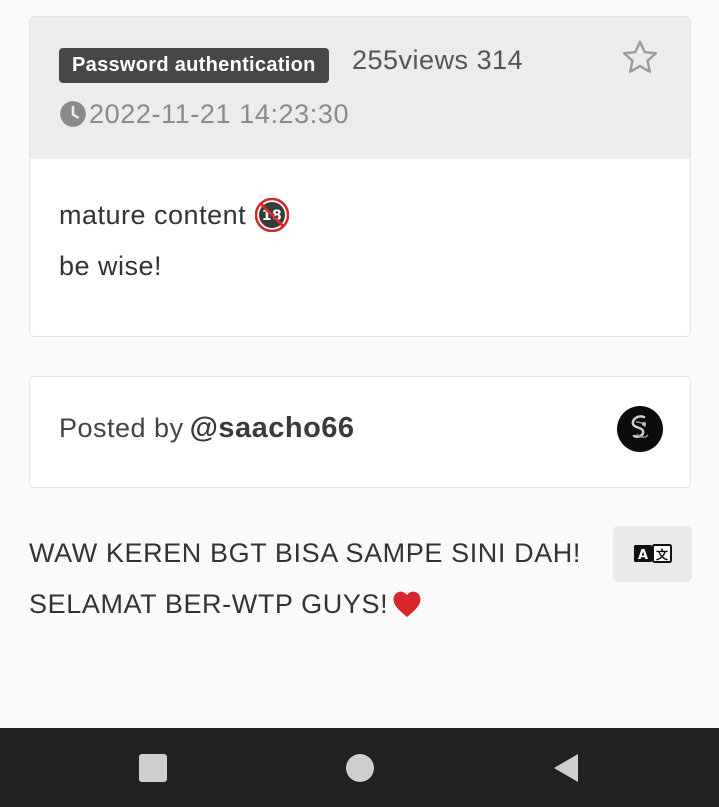 Image resolution: width=719 pixels, height=807 pixels. Describe the element at coordinates (272, 428) in the screenshot. I see `author-handle: @saacho66` at that location.